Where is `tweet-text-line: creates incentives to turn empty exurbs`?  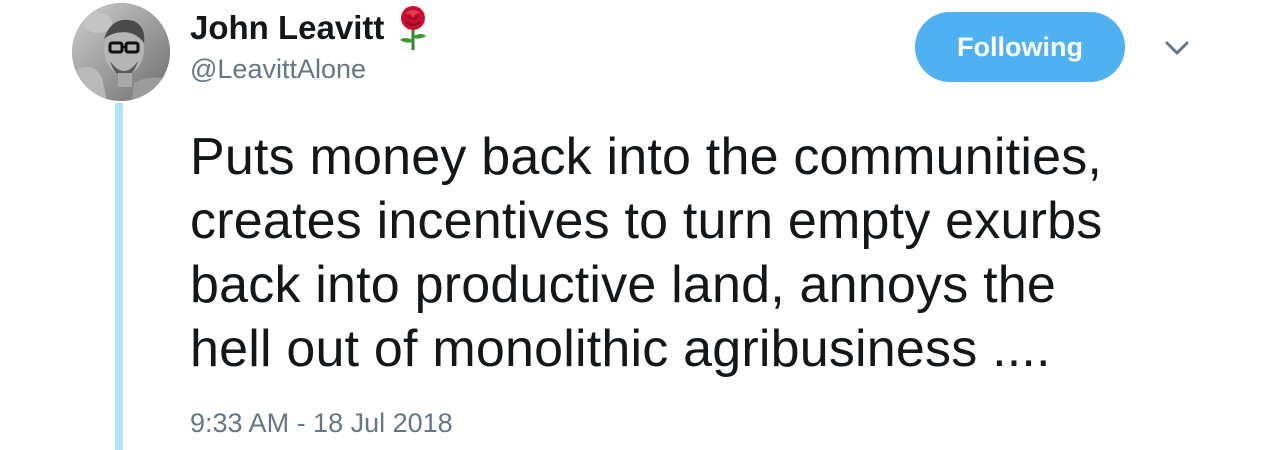 tweet-text-line: creates incentives to turn empty exurbs is located at coordinates (646, 221).